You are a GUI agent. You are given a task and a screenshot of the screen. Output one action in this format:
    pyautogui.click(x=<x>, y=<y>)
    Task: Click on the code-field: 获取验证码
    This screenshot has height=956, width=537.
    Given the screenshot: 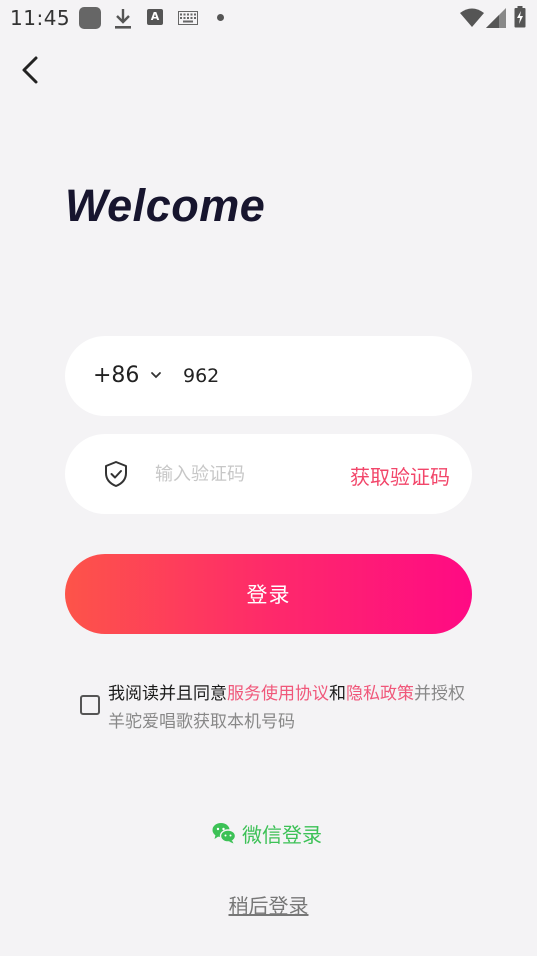 What is the action you would take?
    pyautogui.click(x=268, y=474)
    